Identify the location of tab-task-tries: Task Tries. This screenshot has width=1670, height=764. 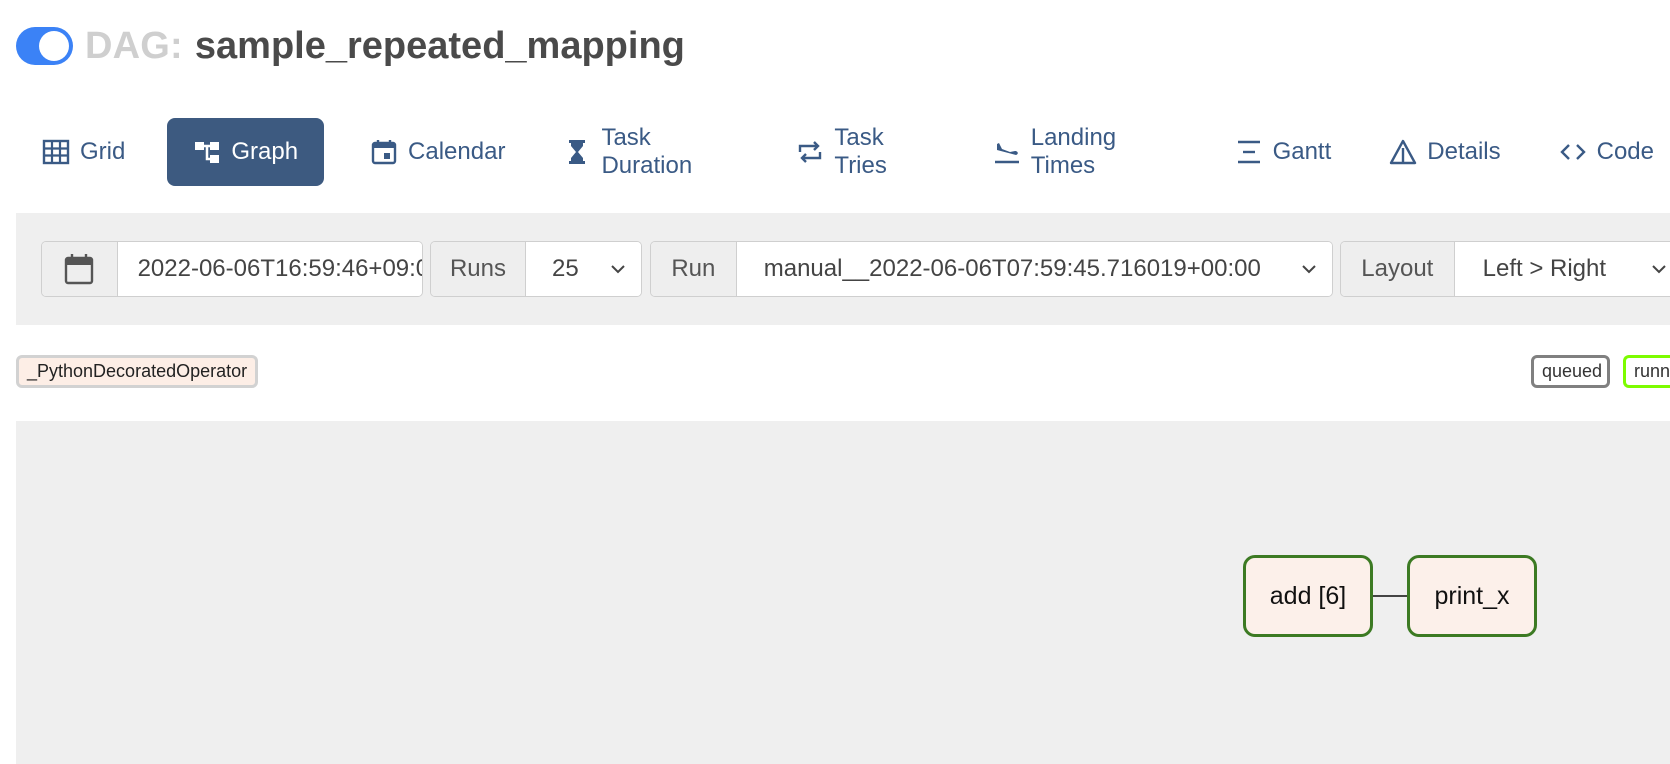
(865, 152).